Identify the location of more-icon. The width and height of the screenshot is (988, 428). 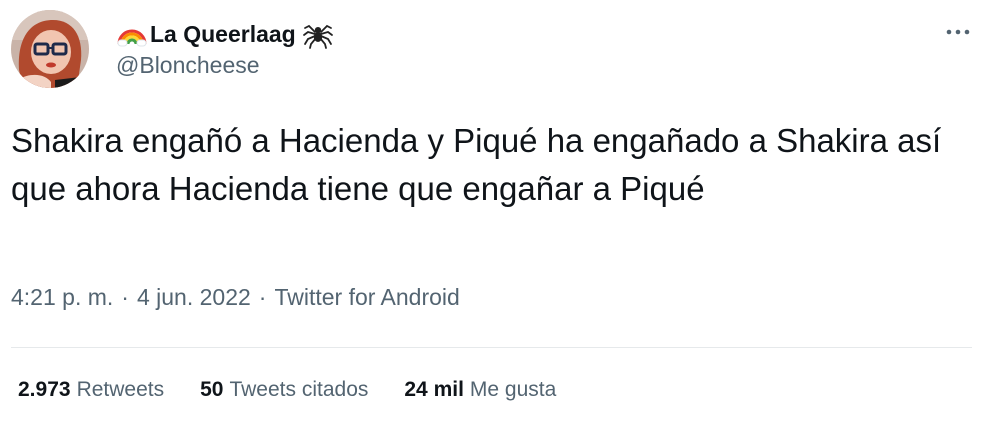
(958, 32).